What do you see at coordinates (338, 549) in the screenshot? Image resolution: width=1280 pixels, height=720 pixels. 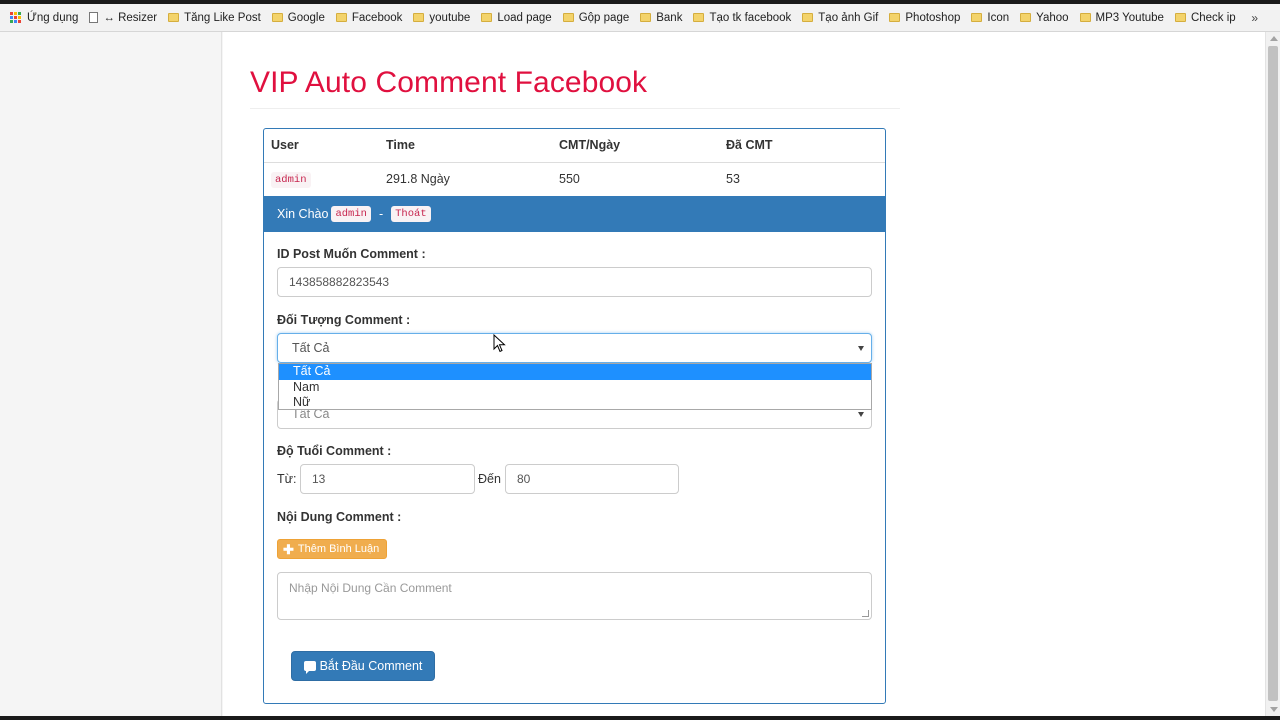 I see `add-comment-label: Thêm Bình Luận` at bounding box center [338, 549].